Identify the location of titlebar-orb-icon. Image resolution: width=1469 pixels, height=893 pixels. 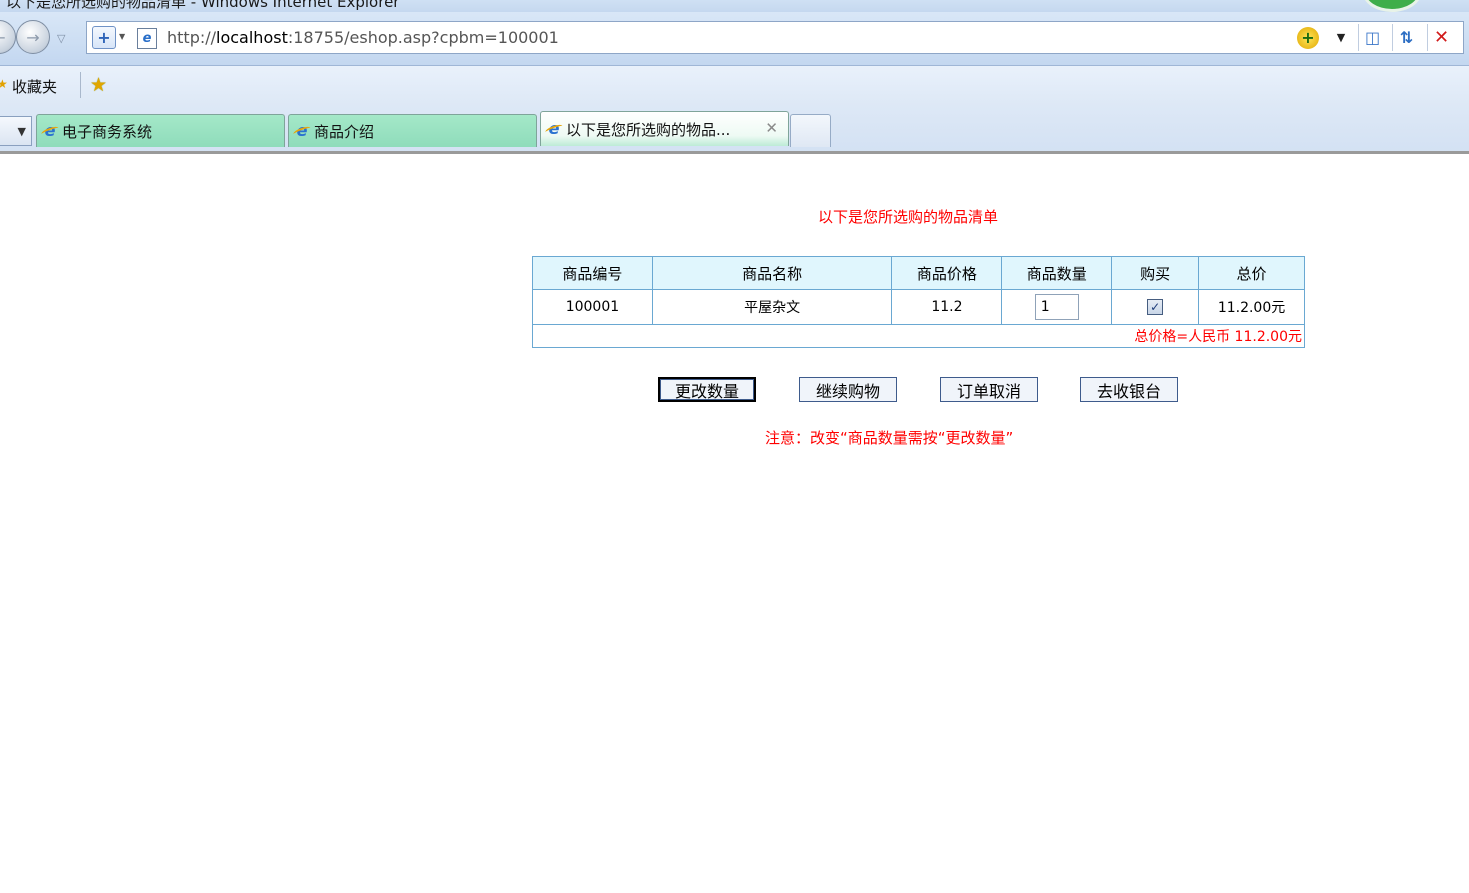
(1392, 6).